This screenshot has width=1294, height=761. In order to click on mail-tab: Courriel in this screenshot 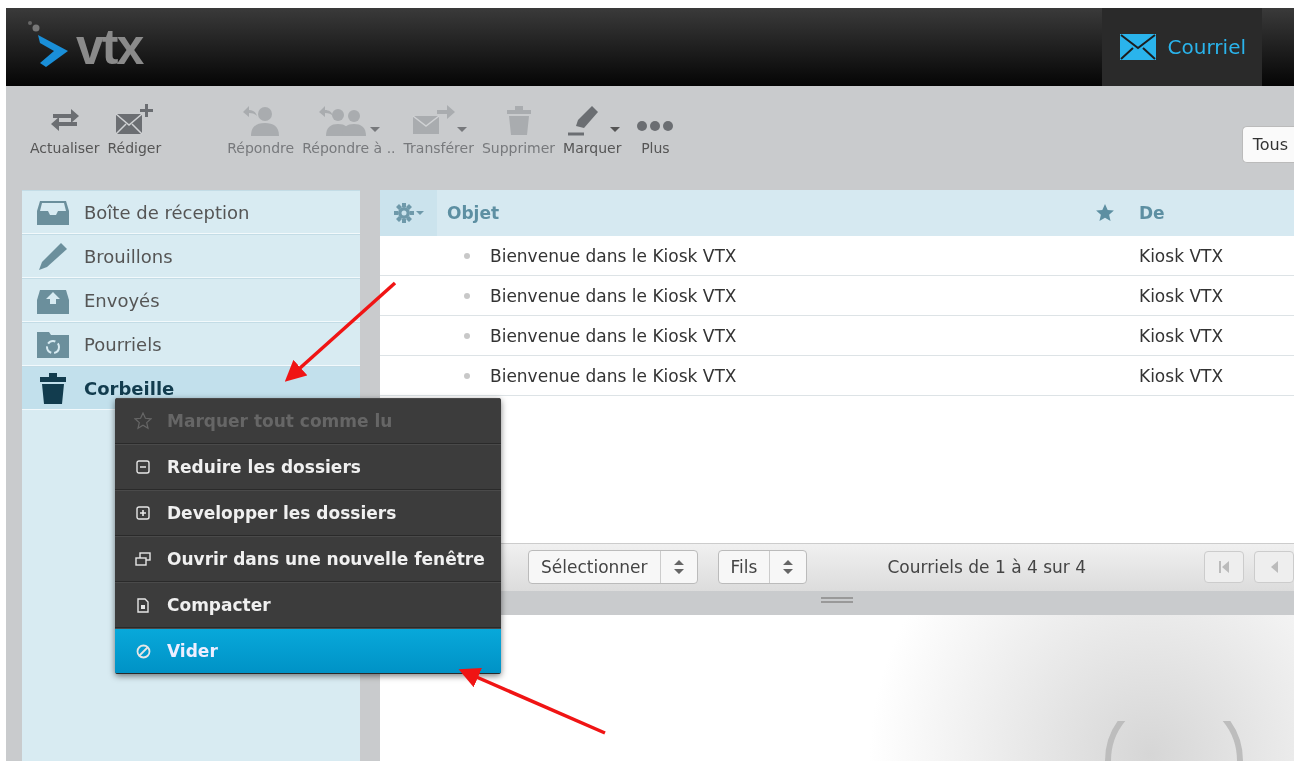, I will do `click(1181, 47)`.